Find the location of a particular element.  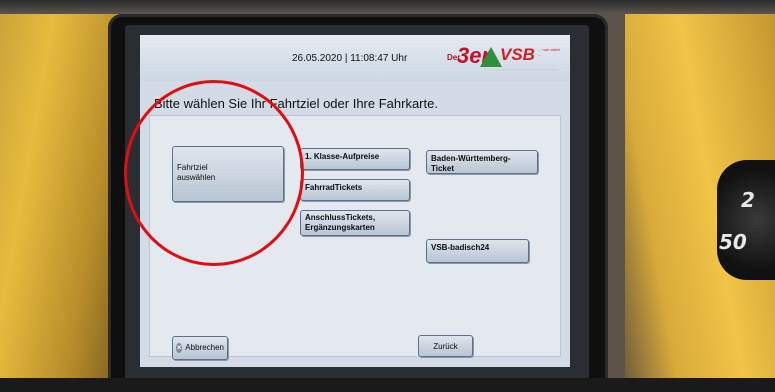

datetime-display: 26.05.2020 | 11:08:47 Uhr is located at coordinates (350, 58).